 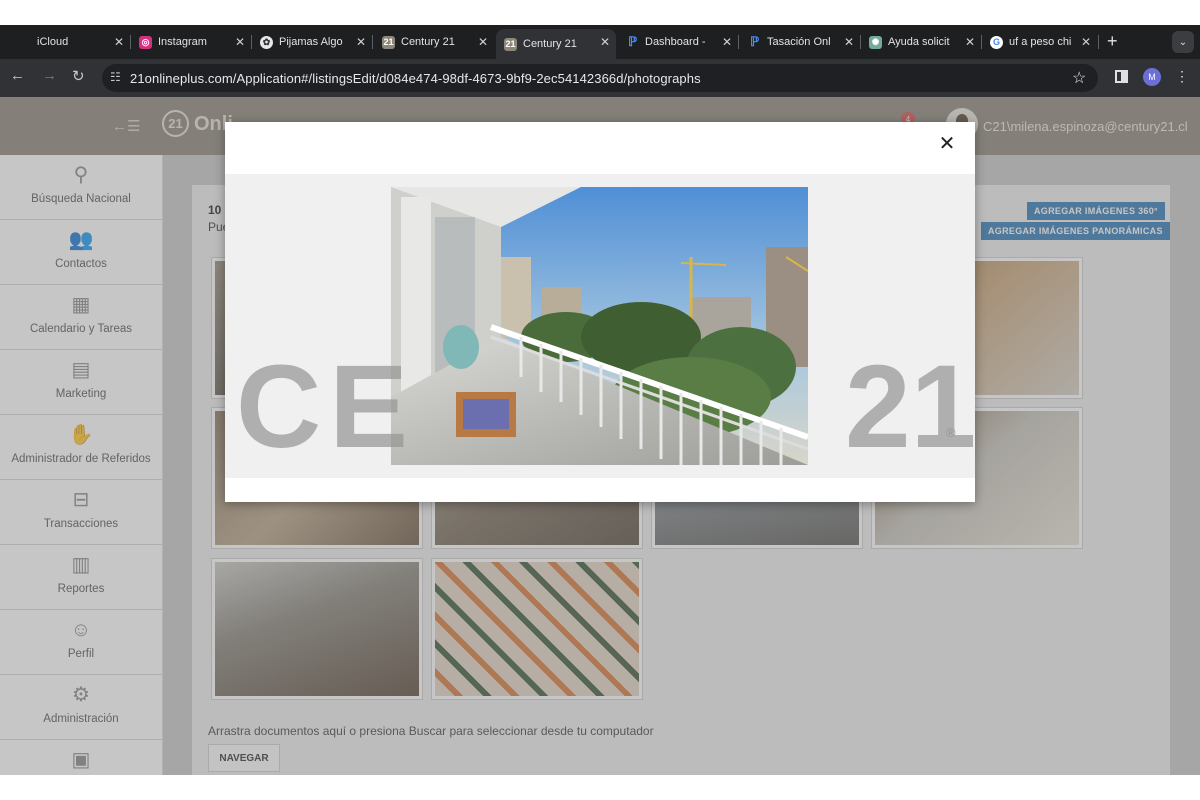 I want to click on side-panel-icon, so click(x=1121, y=76).